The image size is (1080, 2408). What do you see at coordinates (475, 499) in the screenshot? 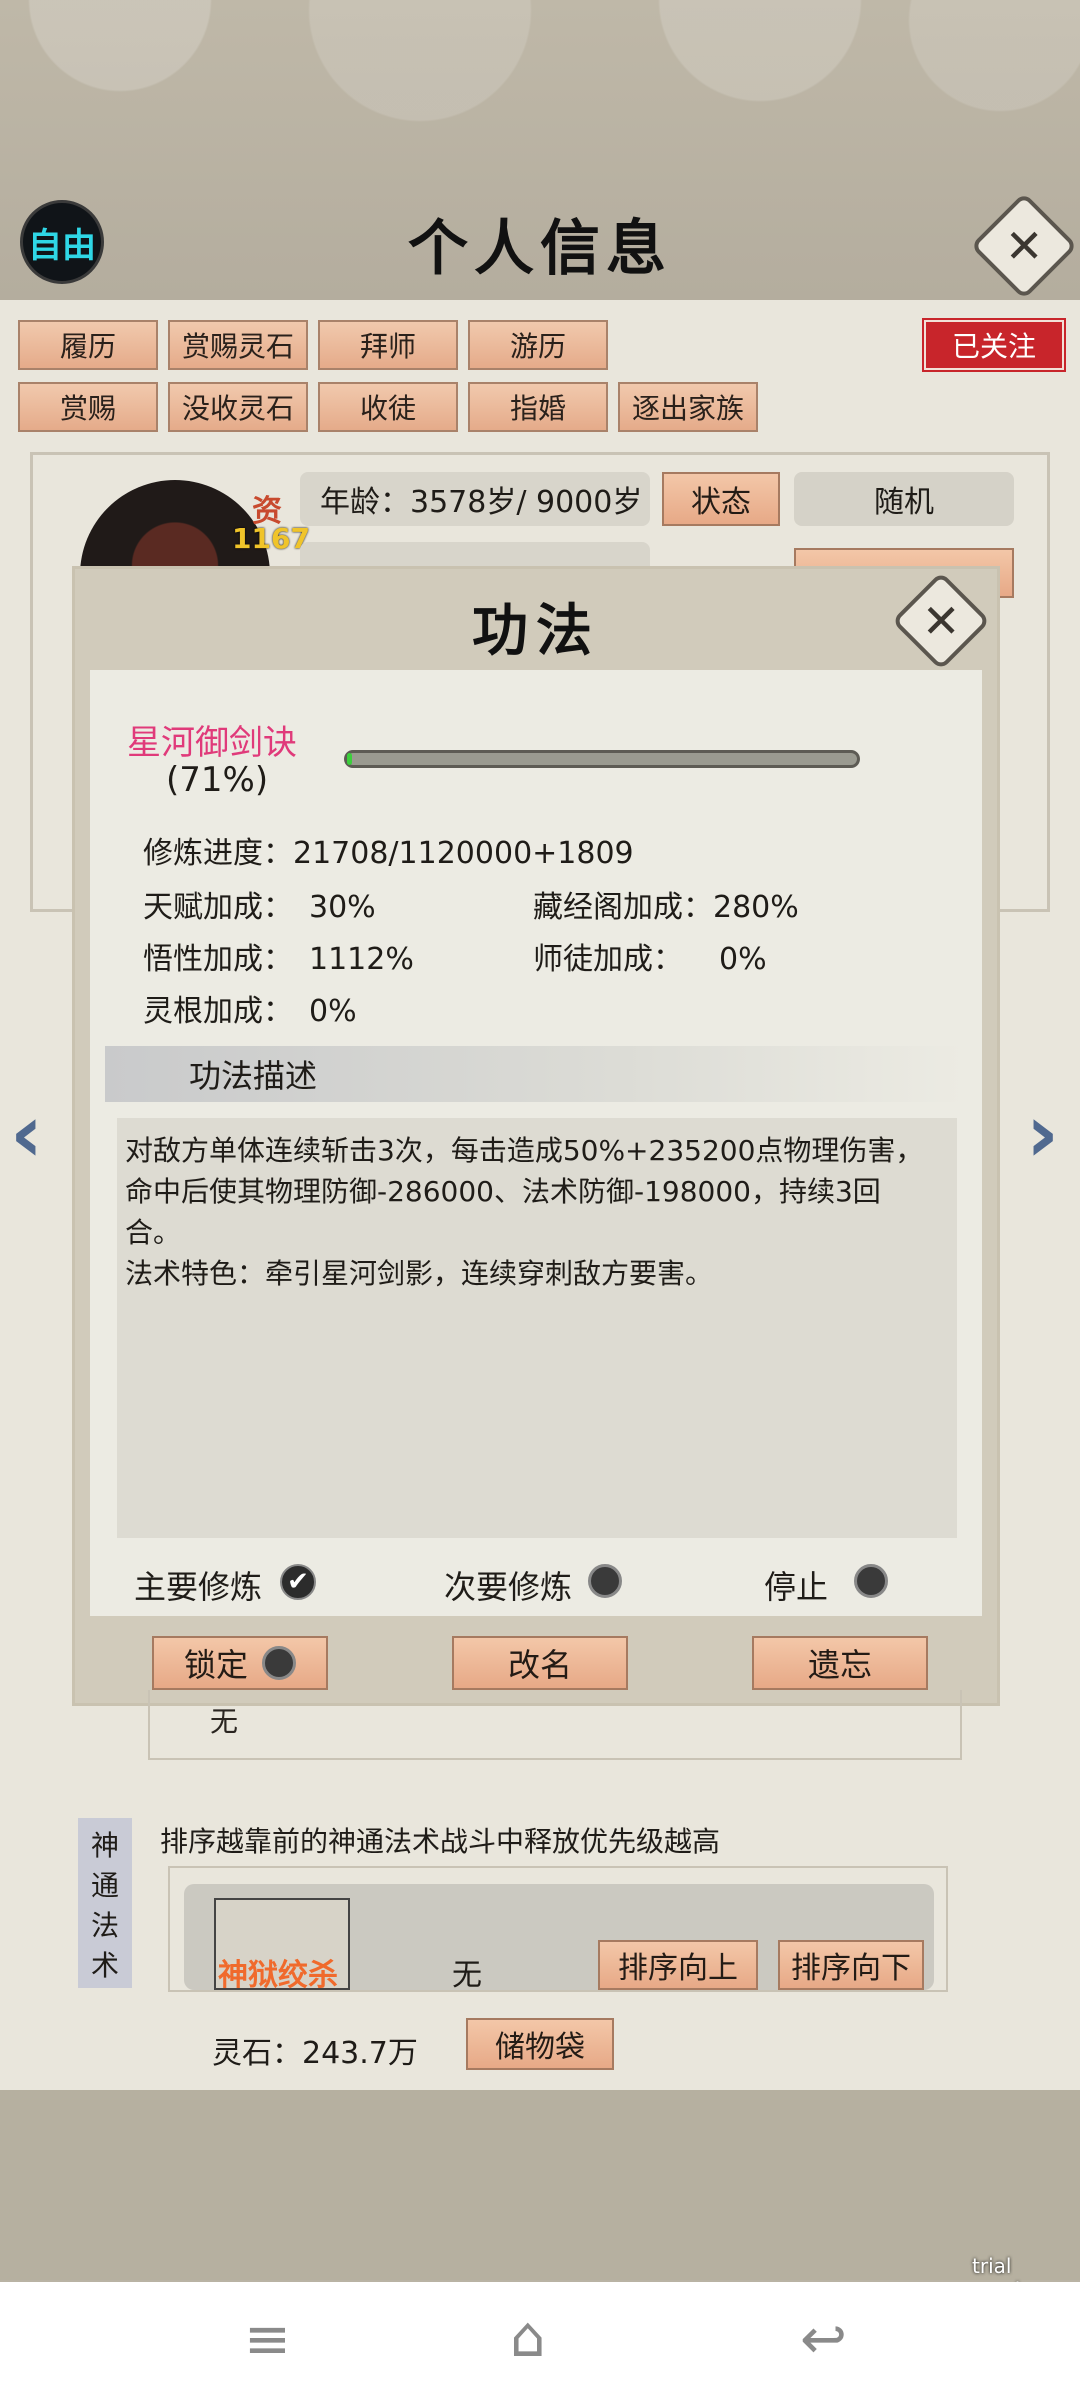
I see `age-field: 年龄：3578岁/ 9000岁` at bounding box center [475, 499].